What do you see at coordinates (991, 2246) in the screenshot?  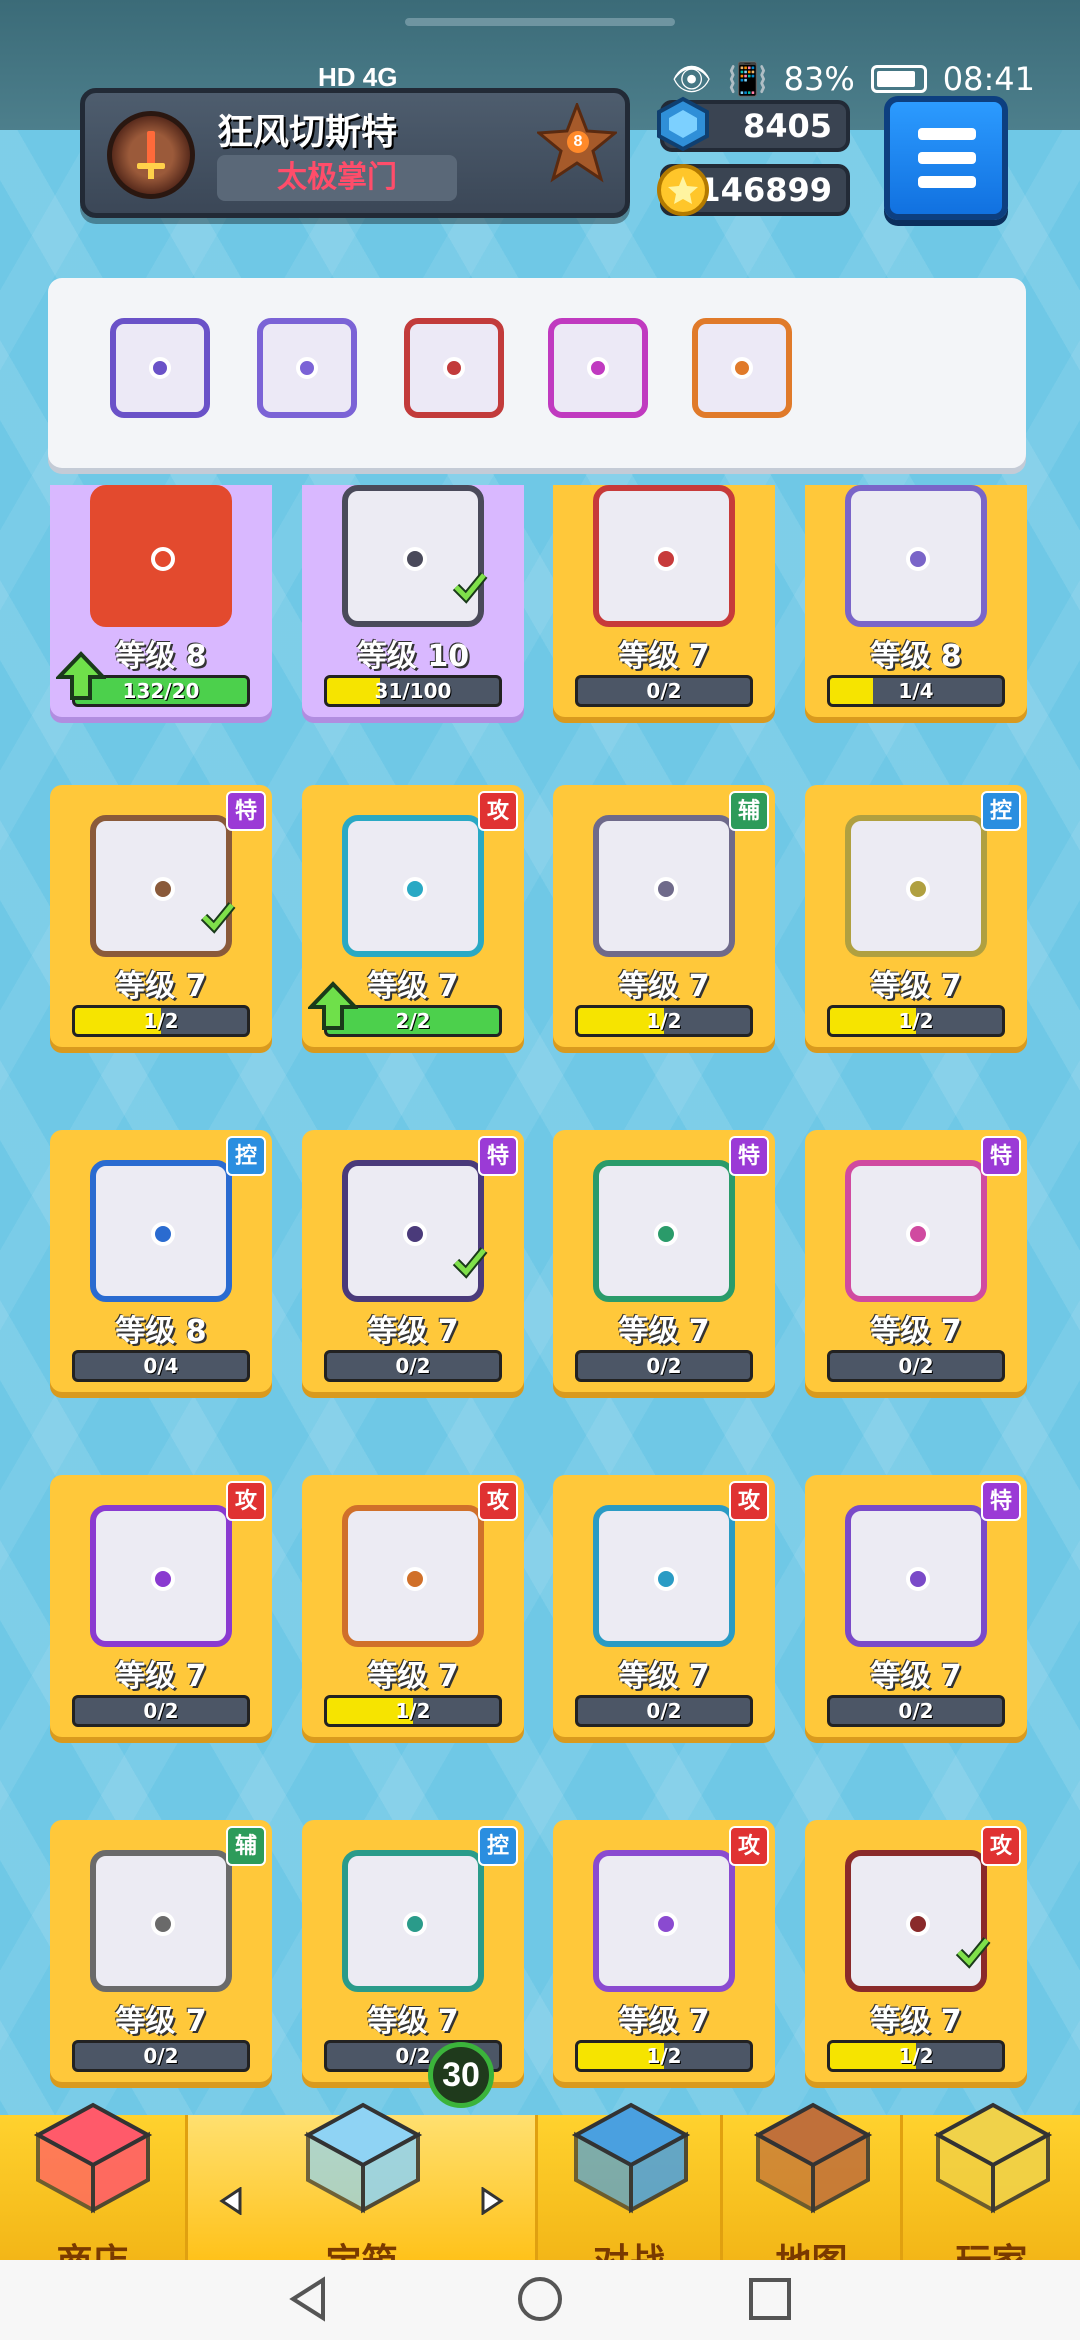 I see `nav-tab-label: 玩家` at bounding box center [991, 2246].